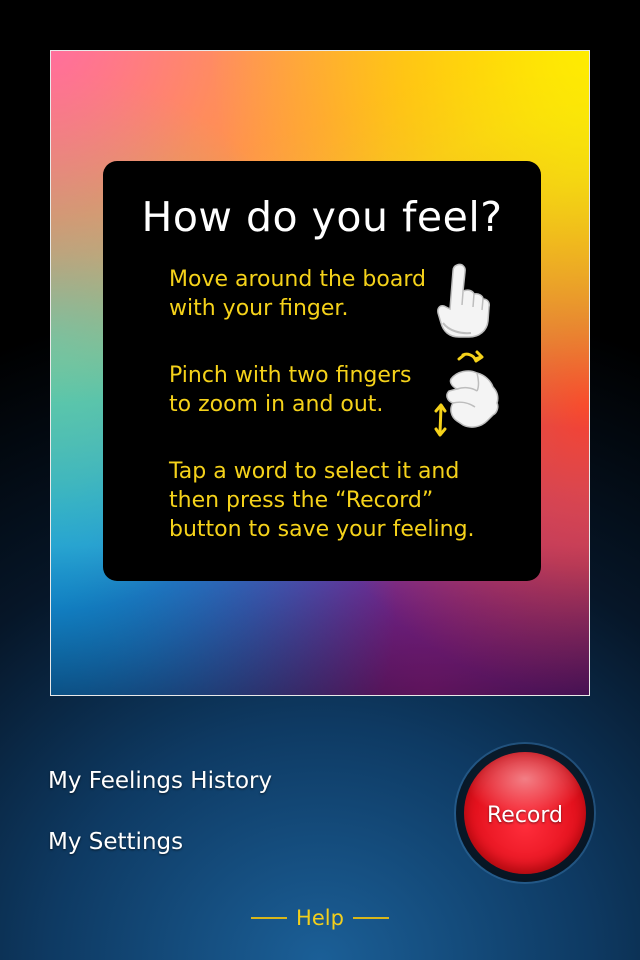 This screenshot has height=960, width=640. What do you see at coordinates (524, 815) in the screenshot?
I see `record-button-label: Record` at bounding box center [524, 815].